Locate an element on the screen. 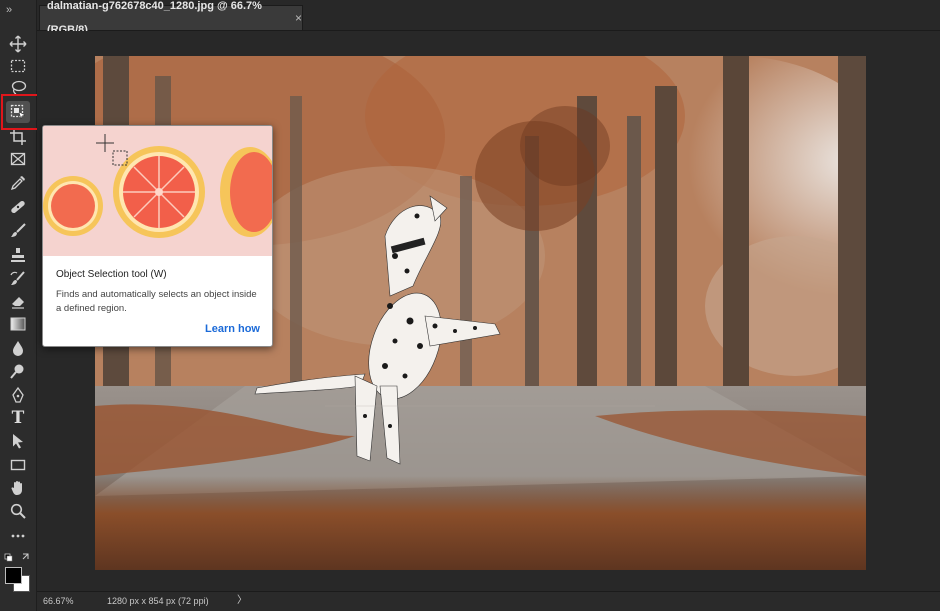 This screenshot has width=940, height=611. tools-panel: » T is located at coordinates (18, 305).